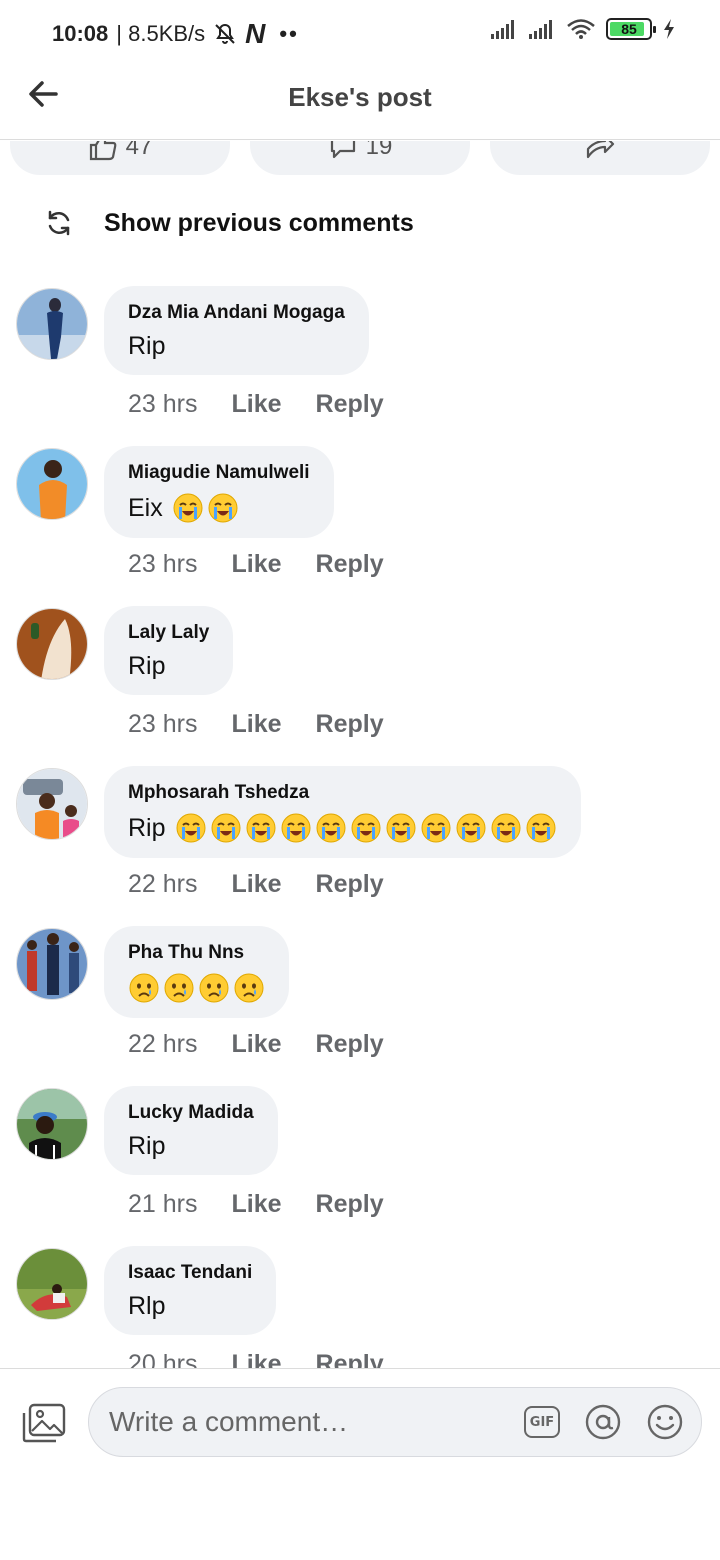  Describe the element at coordinates (255, 33) in the screenshot. I see `notification-app-icon: N` at that location.